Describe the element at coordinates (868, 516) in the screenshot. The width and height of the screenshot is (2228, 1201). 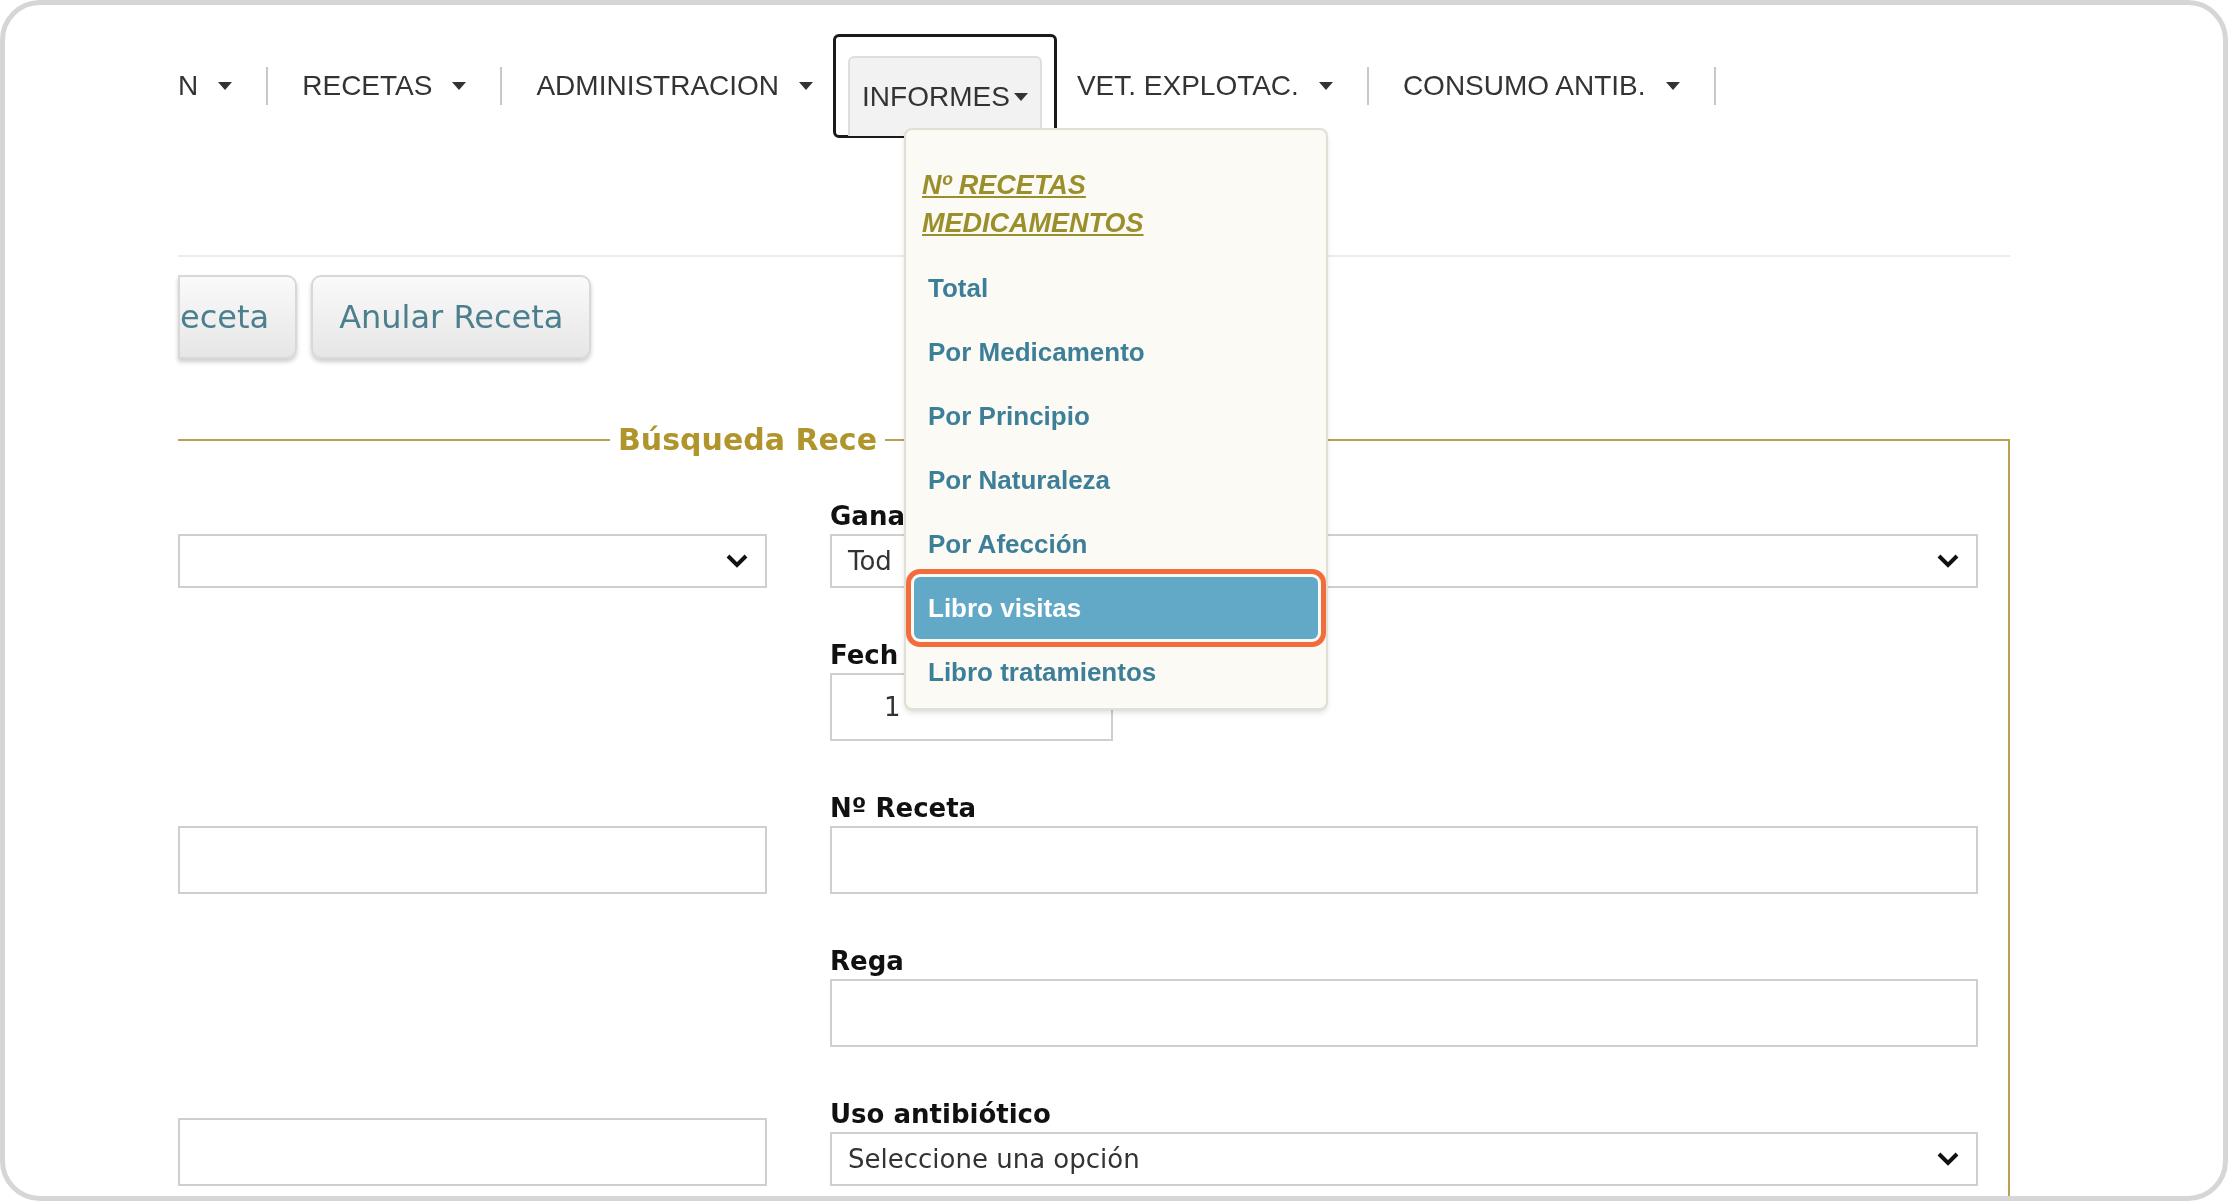
I see `field-label: Gana` at that location.